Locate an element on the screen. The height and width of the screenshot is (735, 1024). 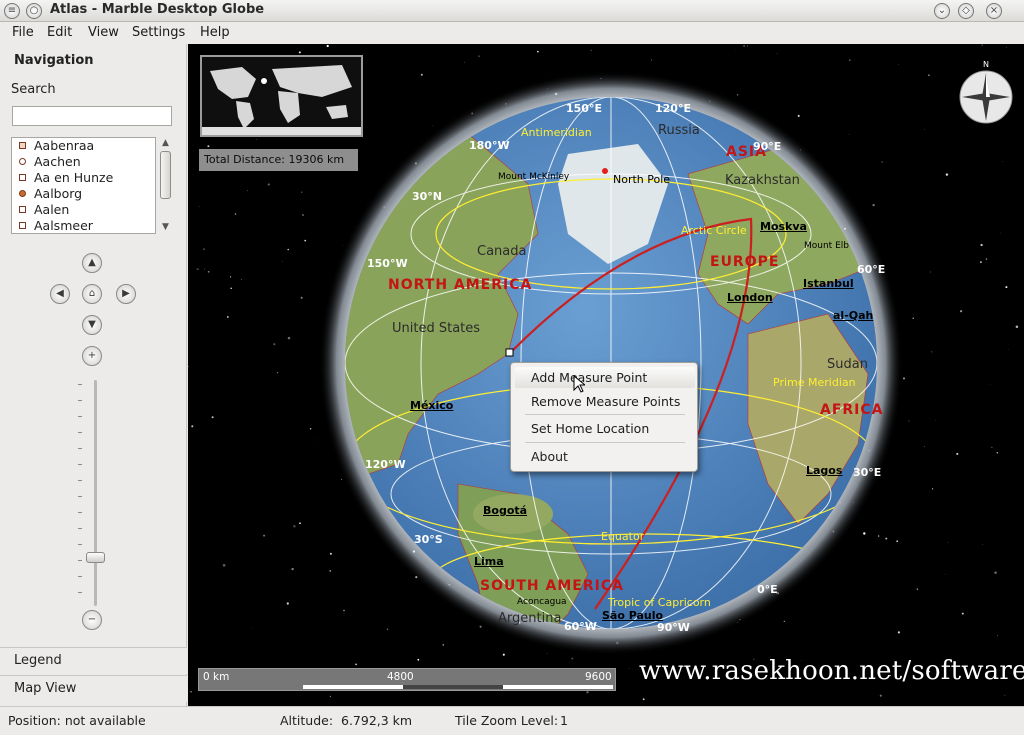
grid-label-30s: 30°S is located at coordinates (428, 539).